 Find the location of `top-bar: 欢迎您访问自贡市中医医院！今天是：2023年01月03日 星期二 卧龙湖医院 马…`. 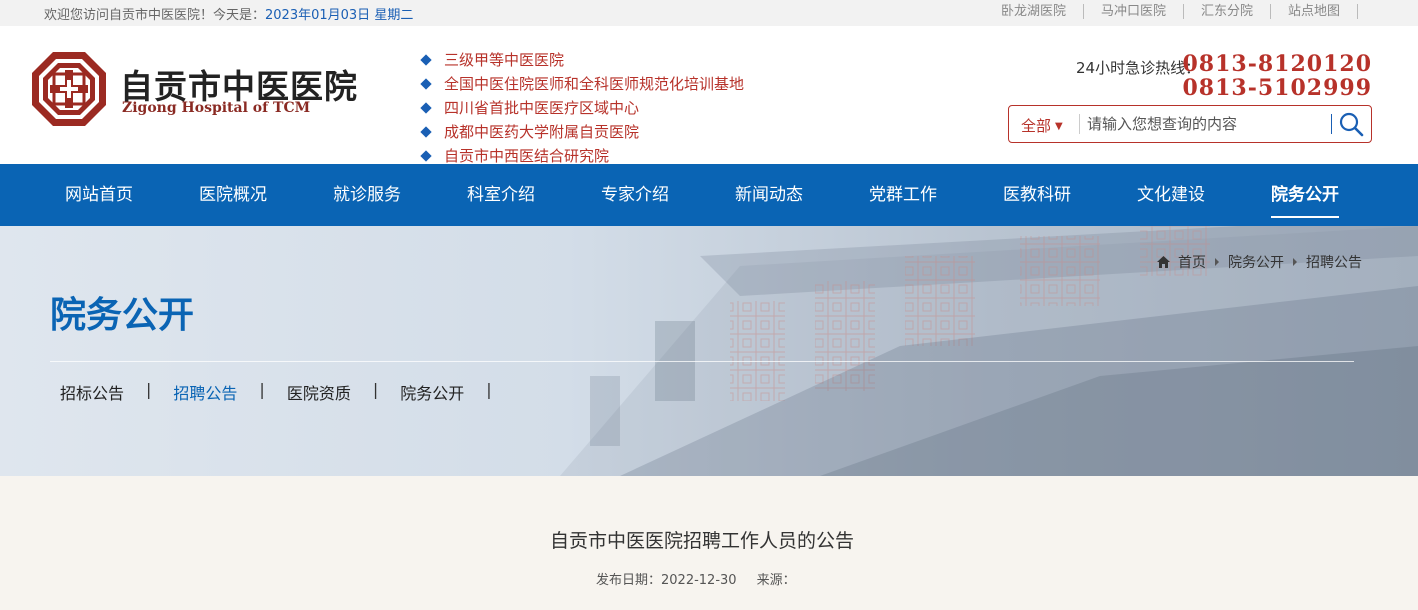

top-bar: 欢迎您访问自贡市中医医院！今天是：2023年01月03日 星期二 卧龙湖医院 马… is located at coordinates (709, 13).